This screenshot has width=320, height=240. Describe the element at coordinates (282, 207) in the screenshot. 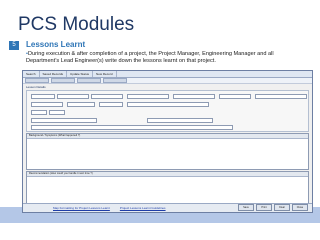

I see `clear-button: Clear` at that location.